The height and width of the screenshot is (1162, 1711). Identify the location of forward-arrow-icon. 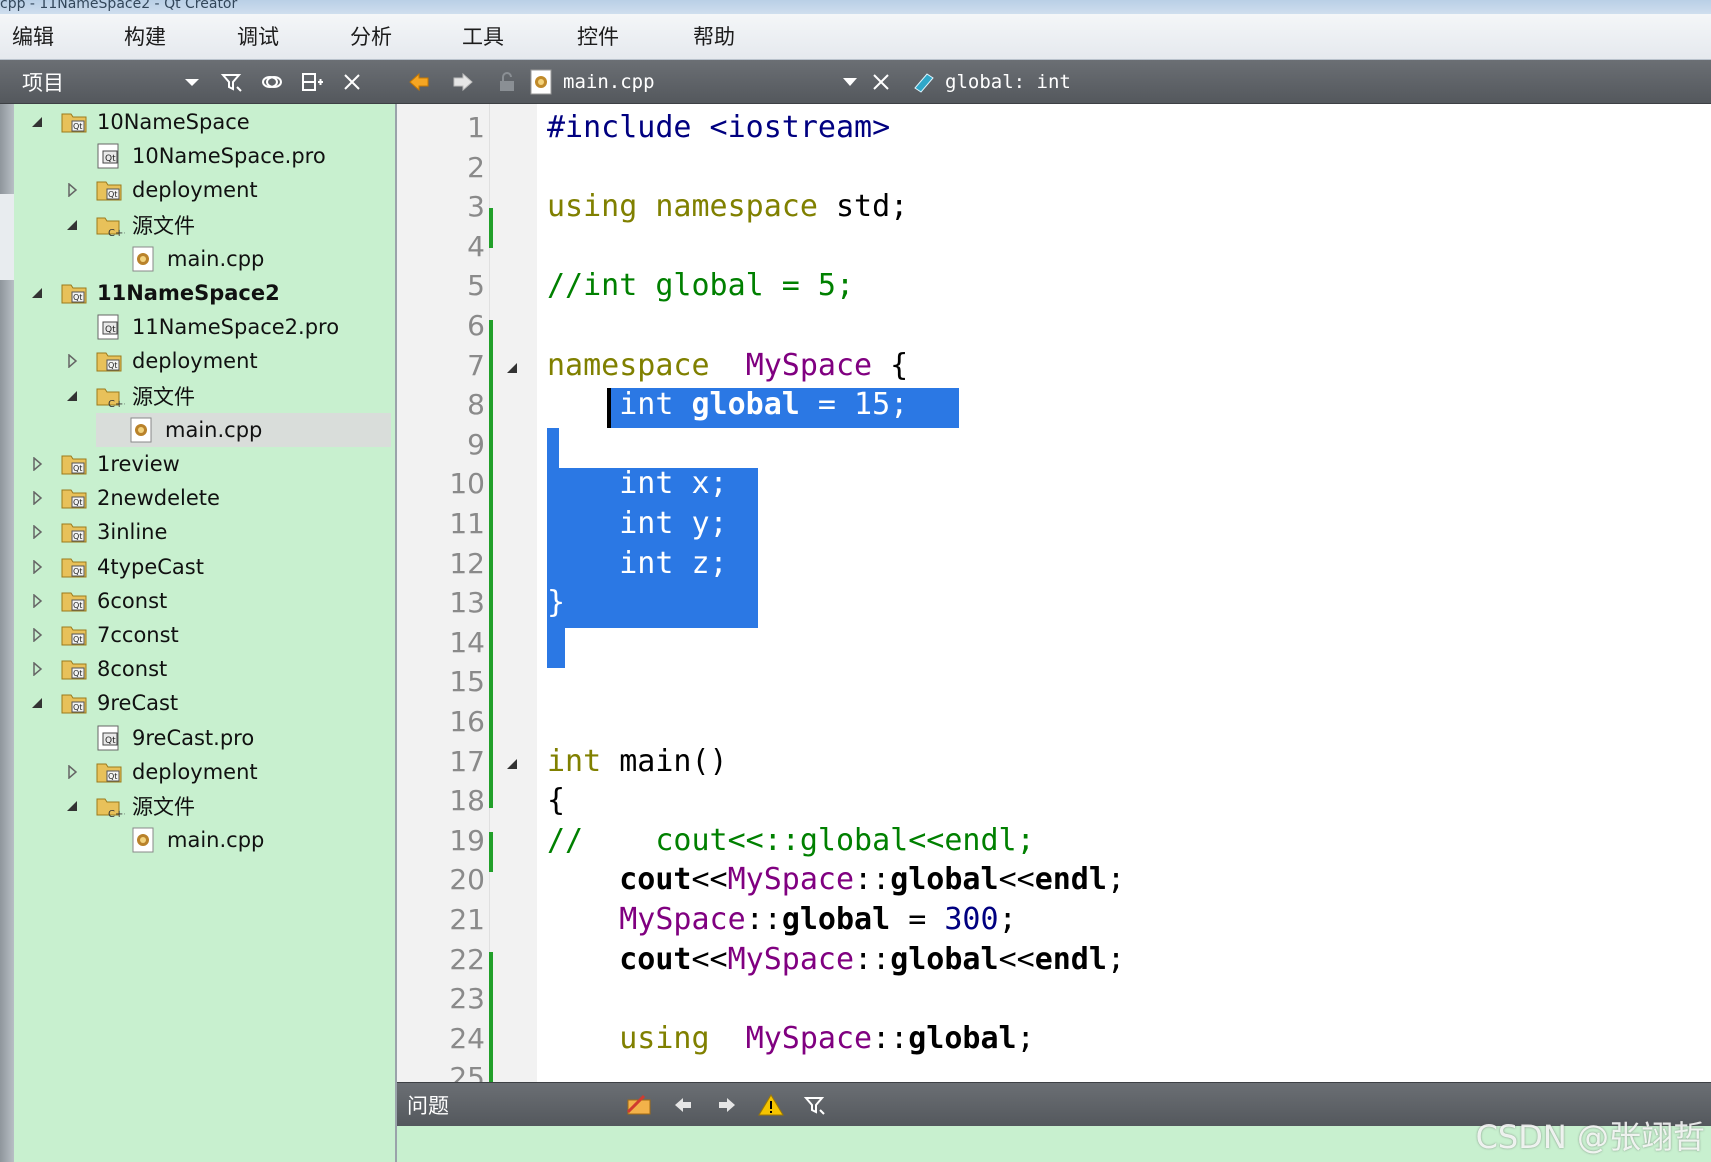
(463, 82).